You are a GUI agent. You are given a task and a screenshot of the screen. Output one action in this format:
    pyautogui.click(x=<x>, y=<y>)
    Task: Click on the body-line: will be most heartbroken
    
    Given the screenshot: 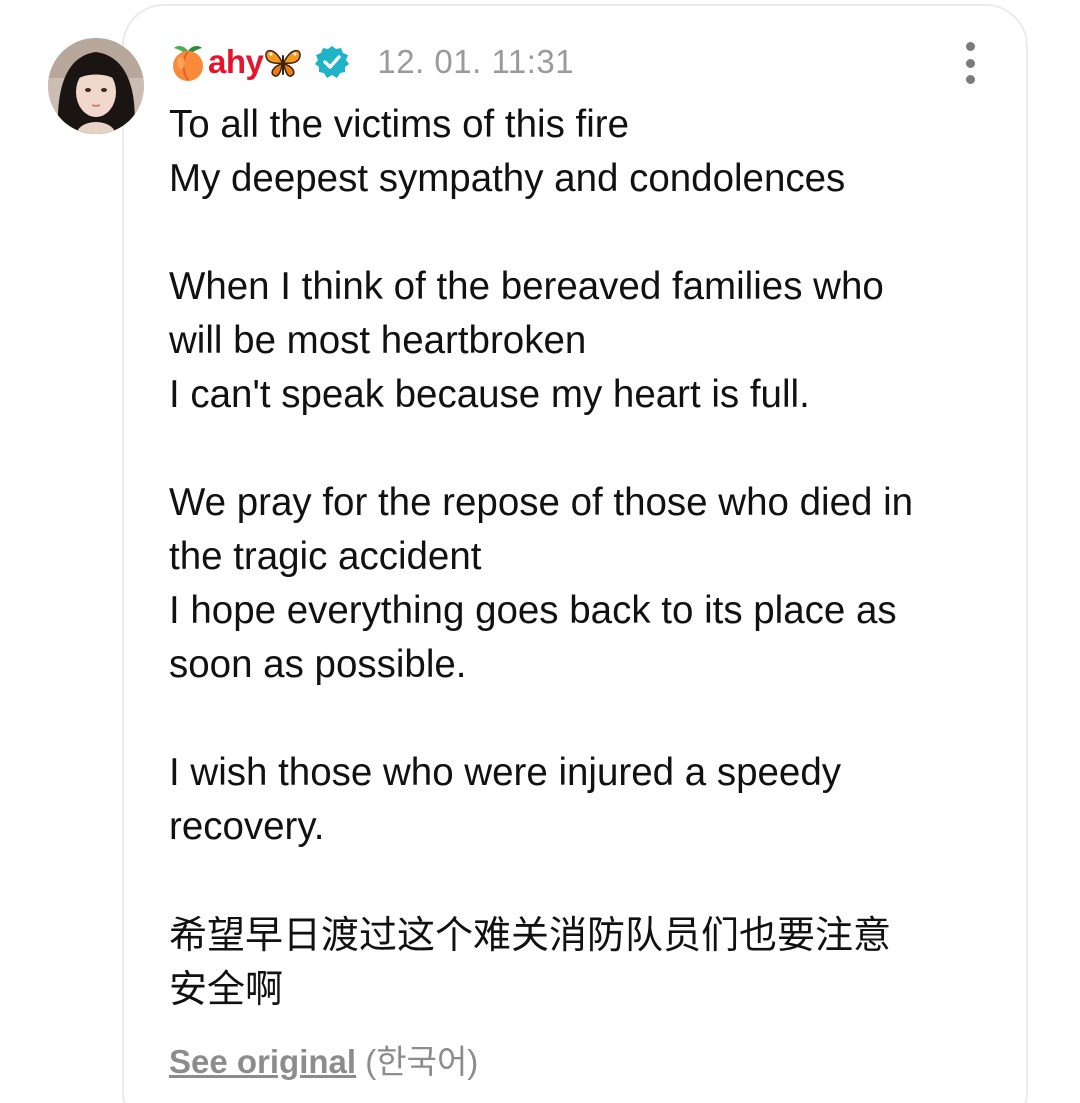 What is the action you would take?
    pyautogui.click(x=378, y=340)
    